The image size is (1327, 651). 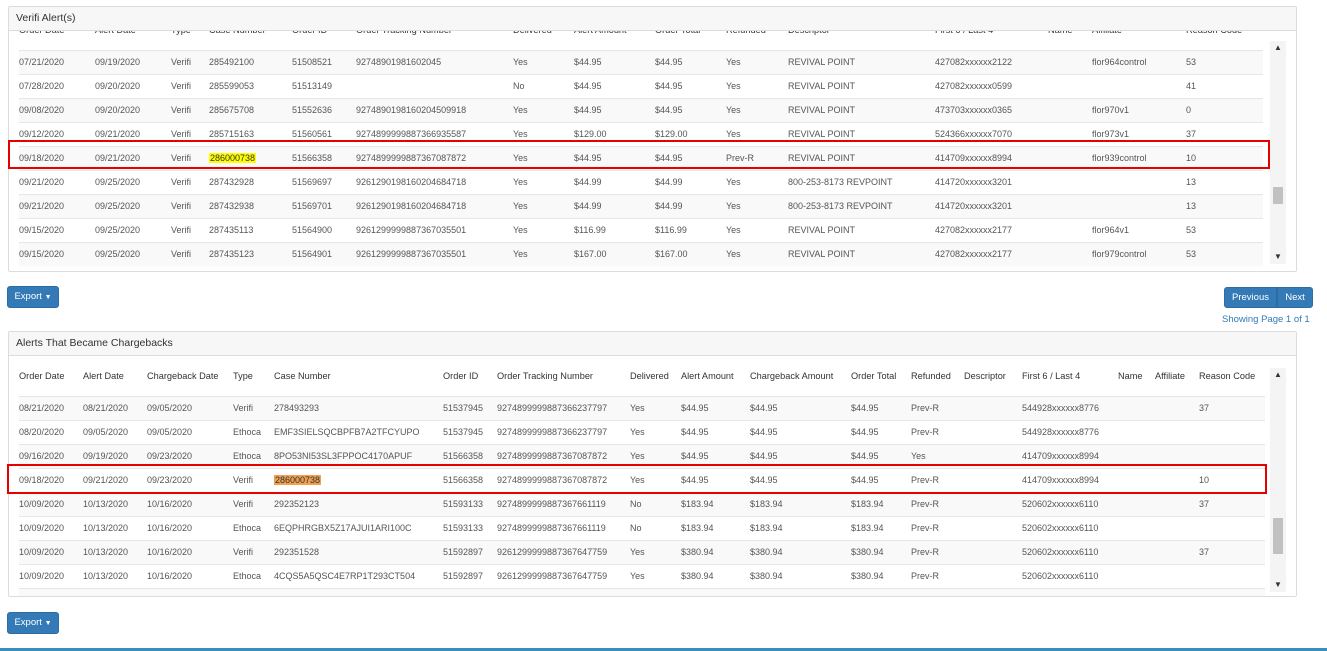 What do you see at coordinates (312, 182) in the screenshot?
I see `cell-order-id-value: 51569697` at bounding box center [312, 182].